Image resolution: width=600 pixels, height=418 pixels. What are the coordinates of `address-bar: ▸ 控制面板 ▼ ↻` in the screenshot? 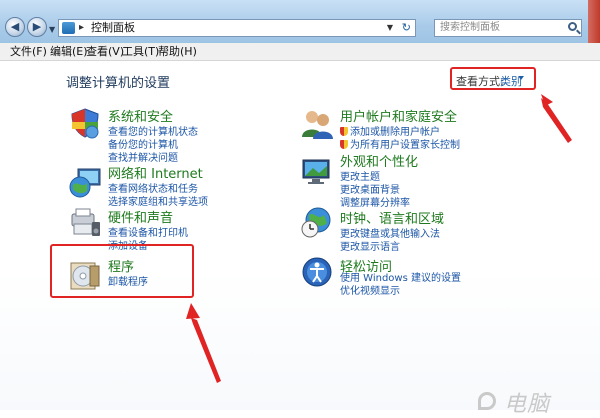 It's located at (237, 28).